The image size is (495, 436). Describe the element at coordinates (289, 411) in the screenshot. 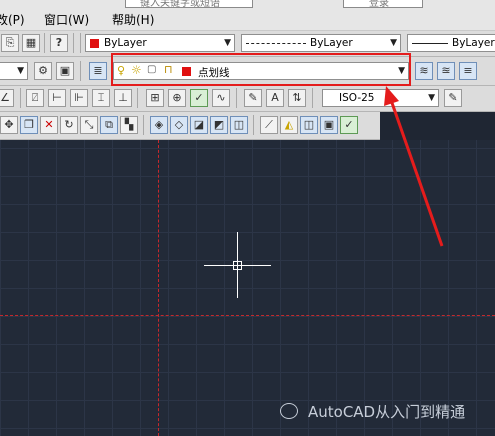

I see `wechat-icon` at that location.